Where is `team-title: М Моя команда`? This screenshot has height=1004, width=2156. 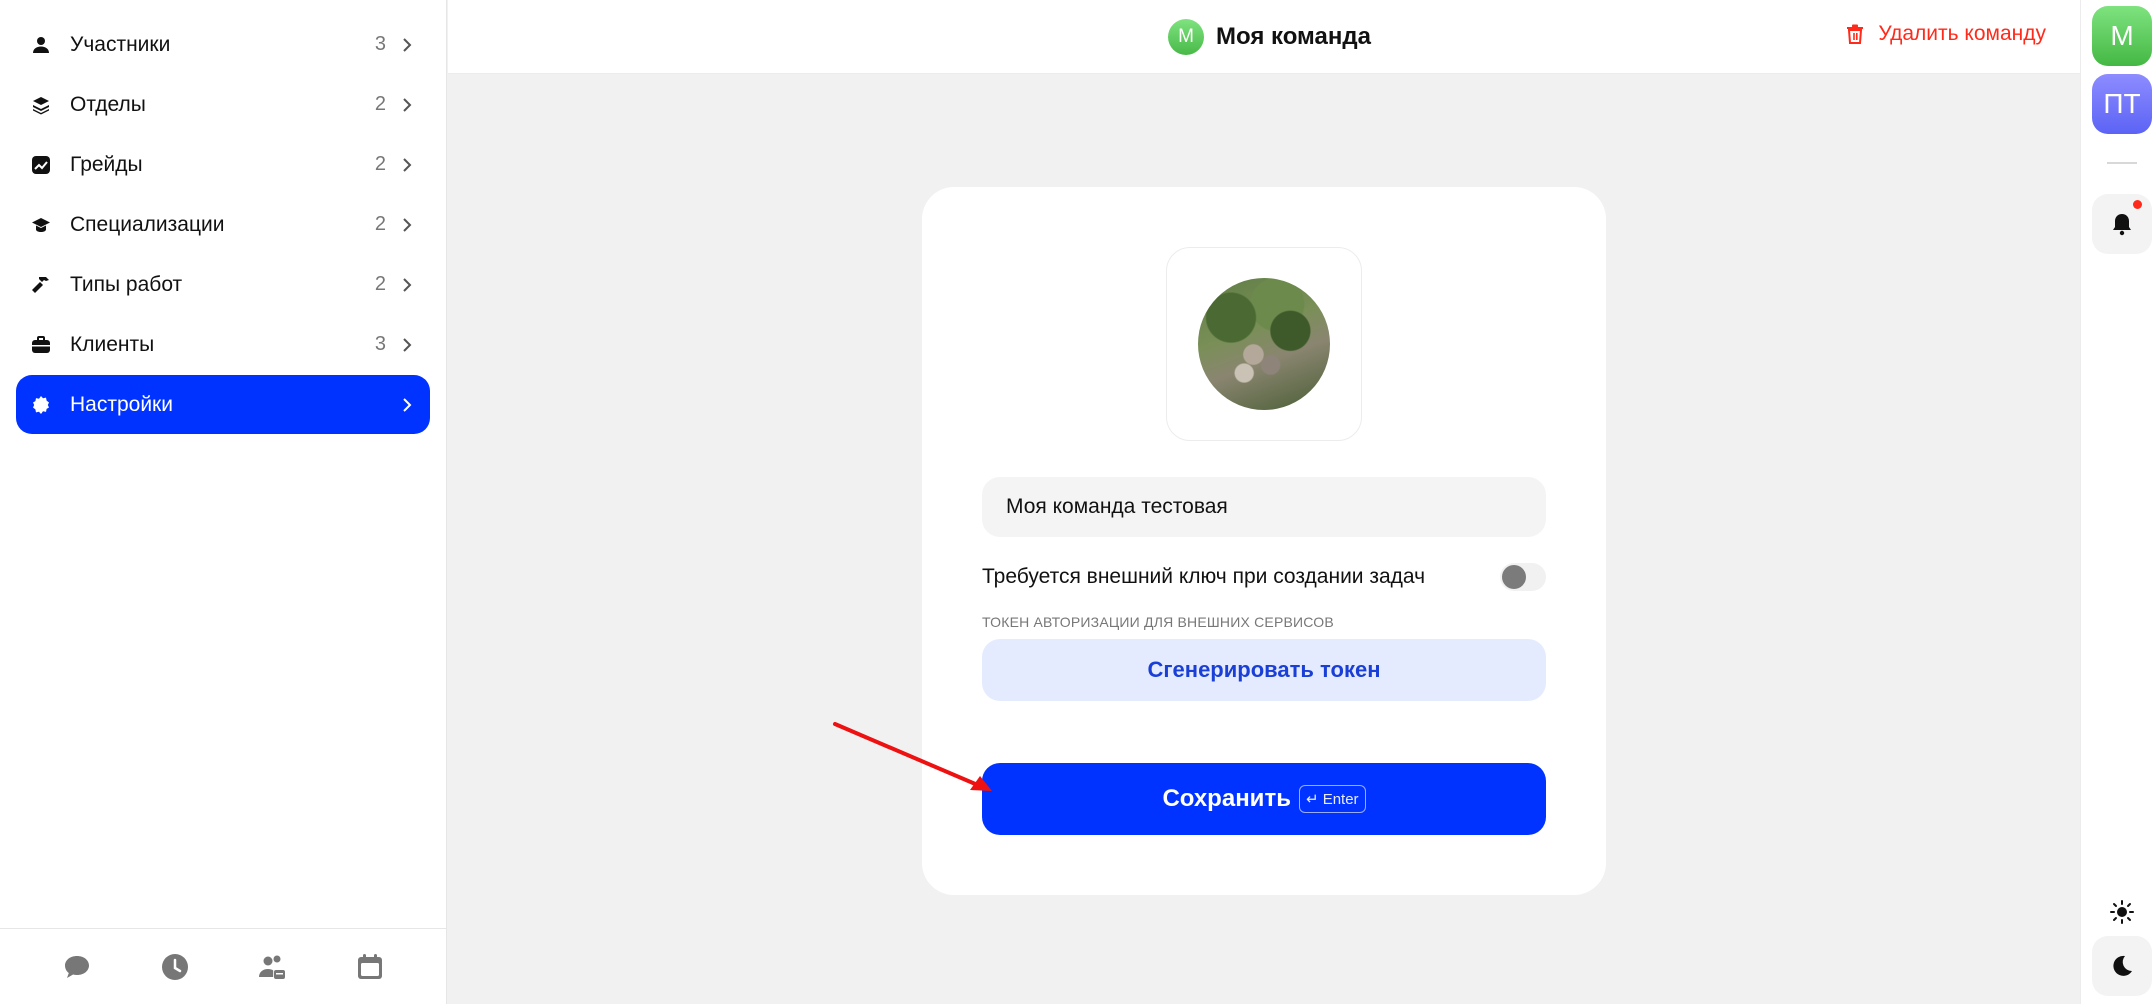
team-title: М Моя команда is located at coordinates (1269, 37).